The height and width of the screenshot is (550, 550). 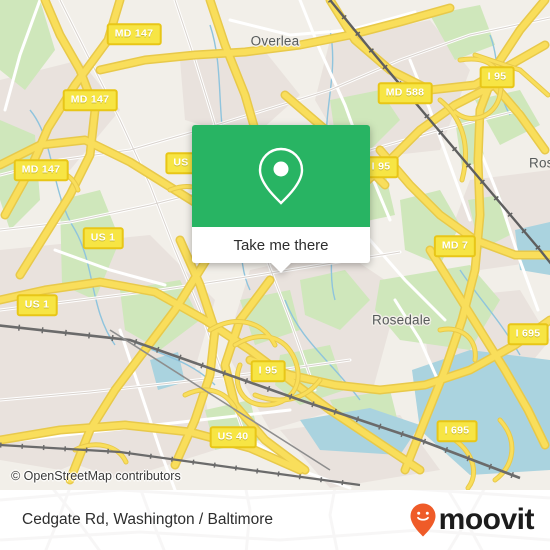 What do you see at coordinates (96, 476) in the screenshot?
I see `osm-attribution: © OpenStreetMap contributors` at bounding box center [96, 476].